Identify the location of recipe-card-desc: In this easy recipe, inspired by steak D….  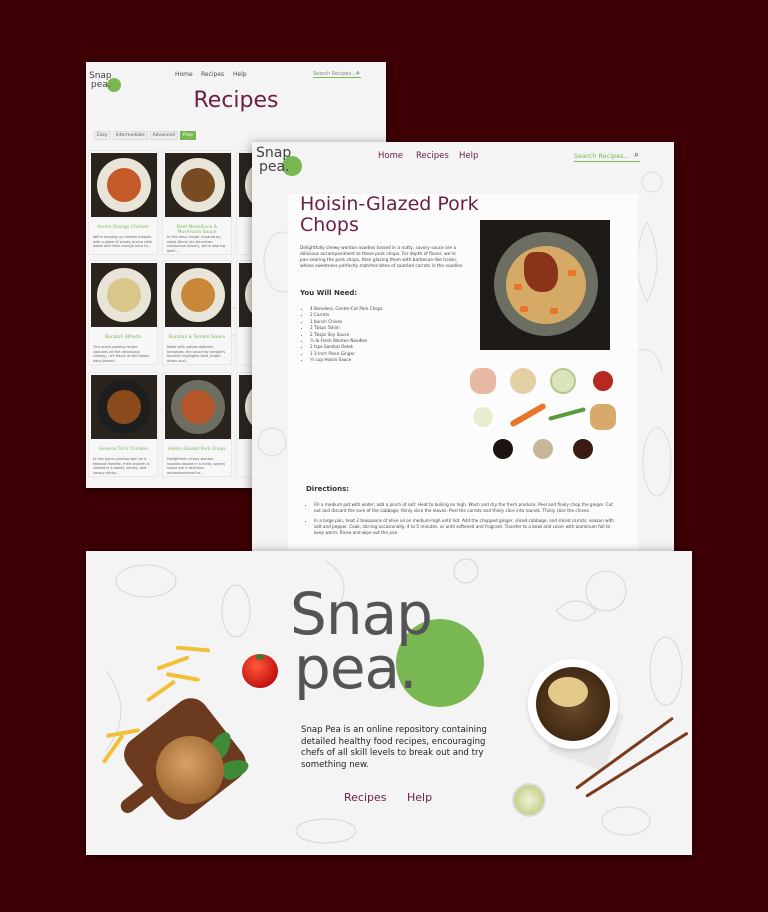
(196, 244).